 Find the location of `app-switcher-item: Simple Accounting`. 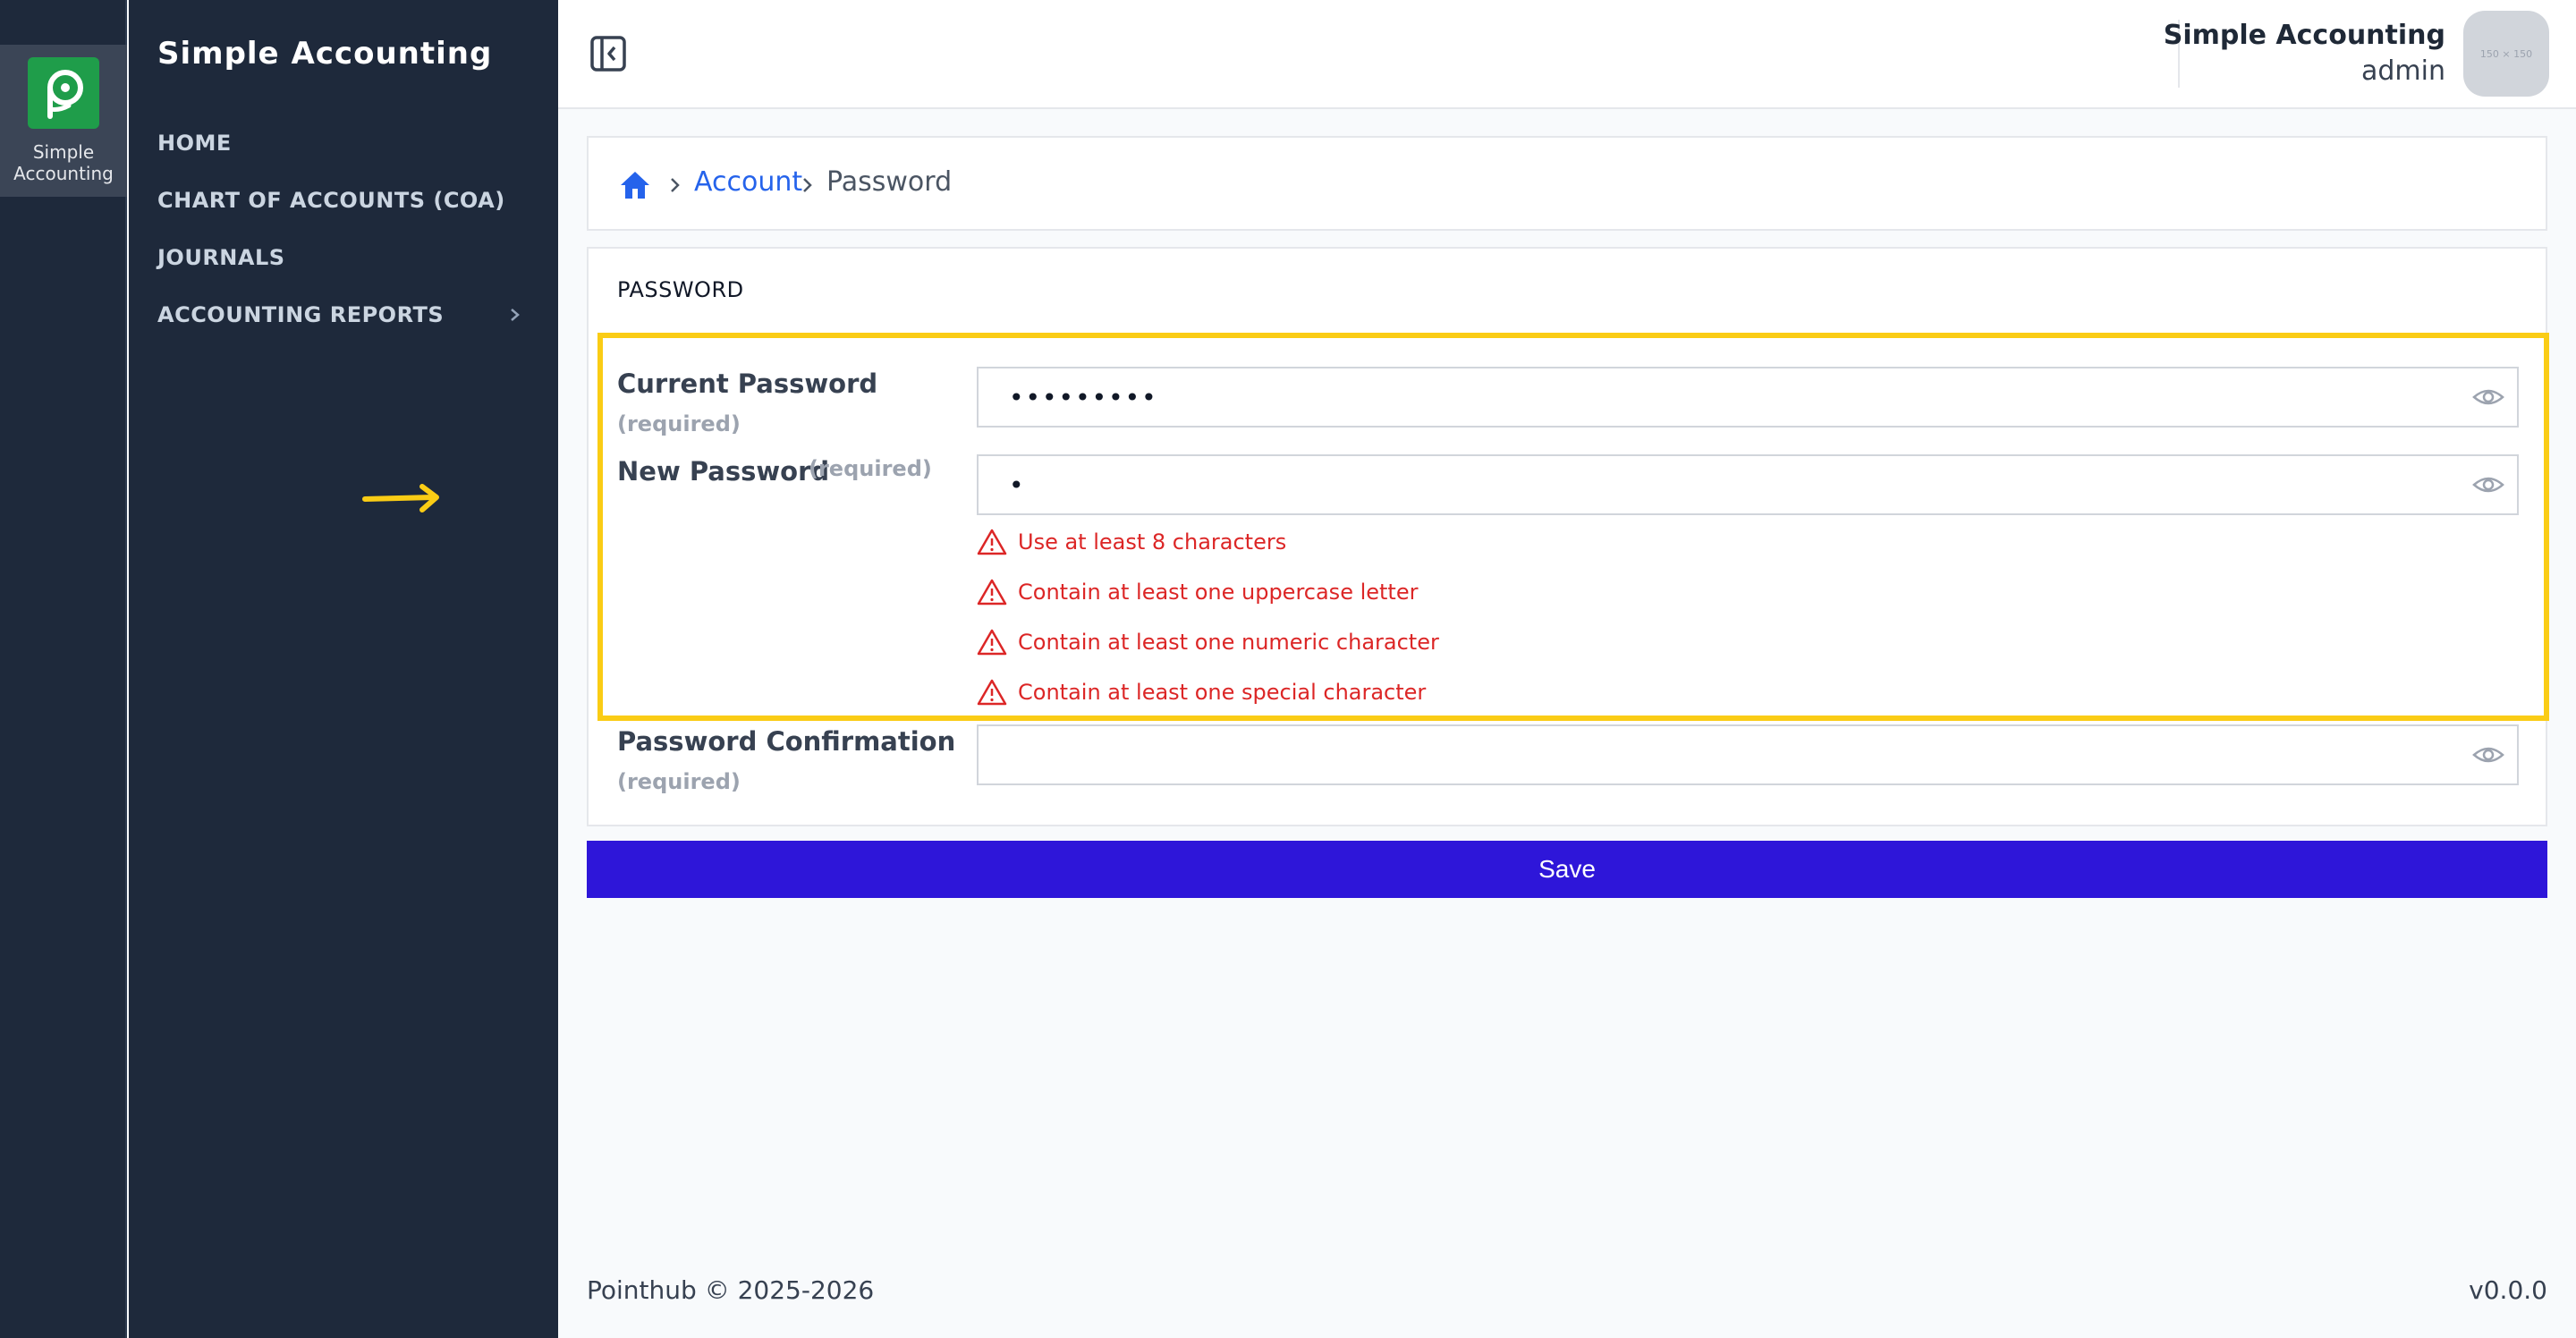

app-switcher-item: Simple Accounting is located at coordinates (63, 121).